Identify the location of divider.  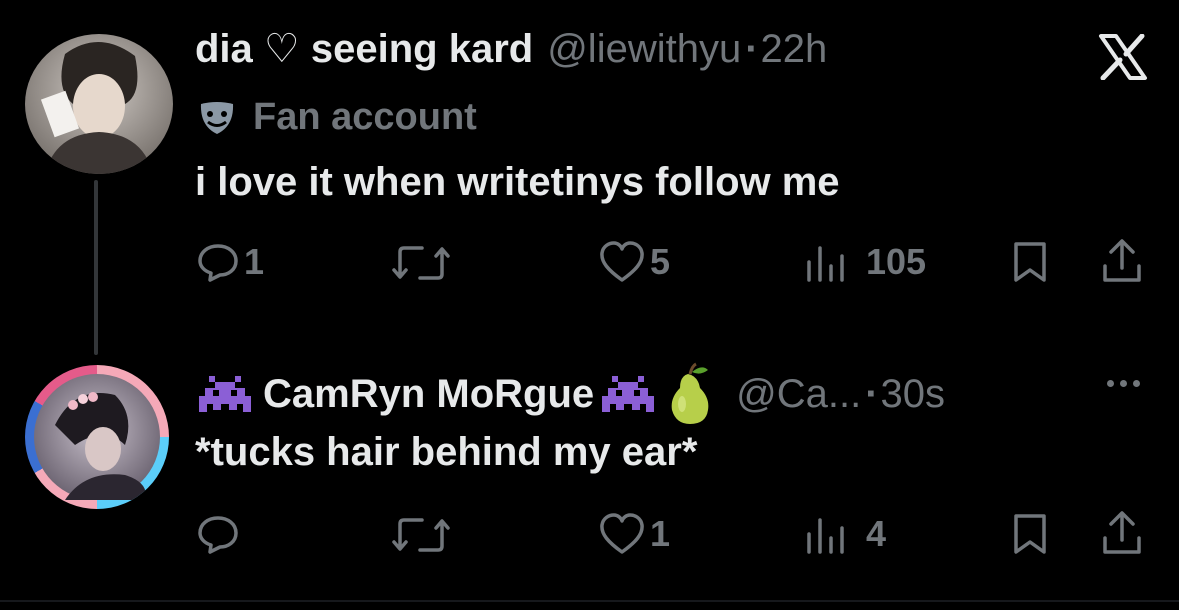
(589, 601).